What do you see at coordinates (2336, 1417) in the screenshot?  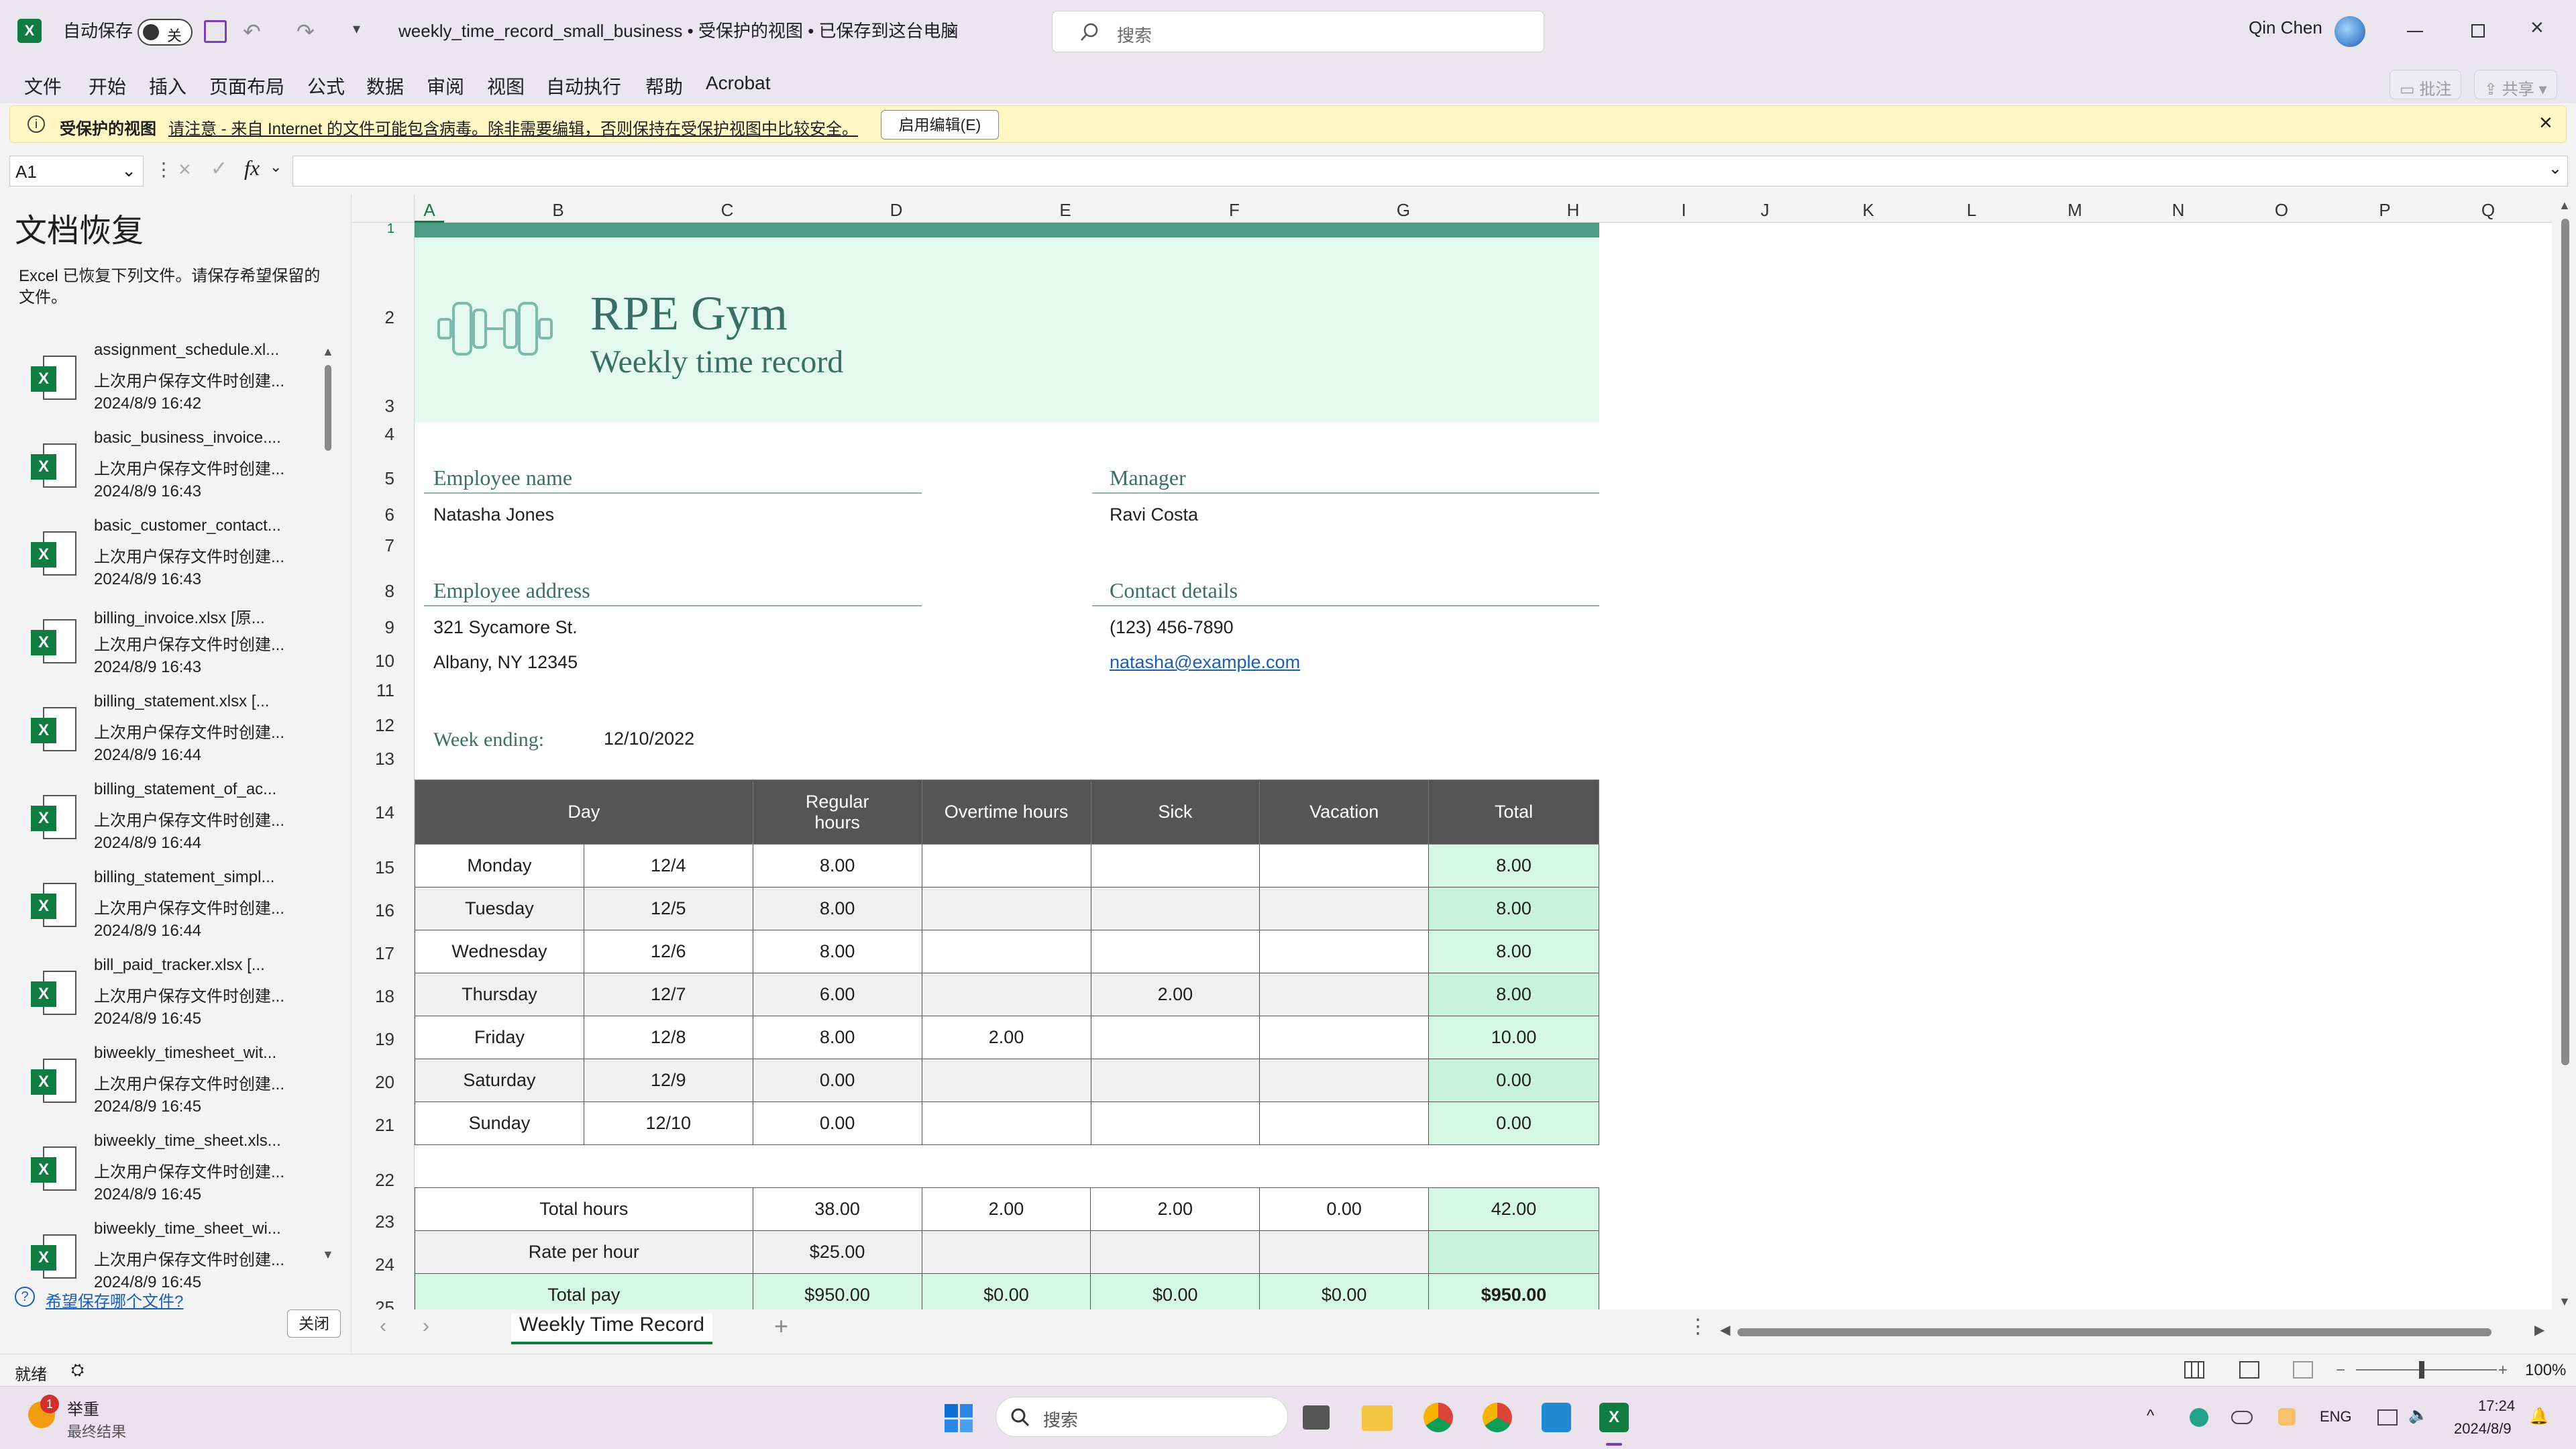 I see `language-indicator: ENG` at bounding box center [2336, 1417].